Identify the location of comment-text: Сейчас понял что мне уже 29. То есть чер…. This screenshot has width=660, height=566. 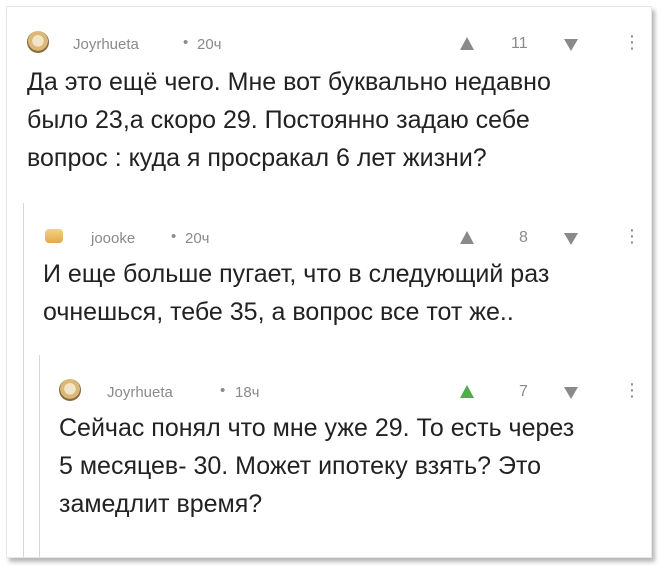
(317, 466).